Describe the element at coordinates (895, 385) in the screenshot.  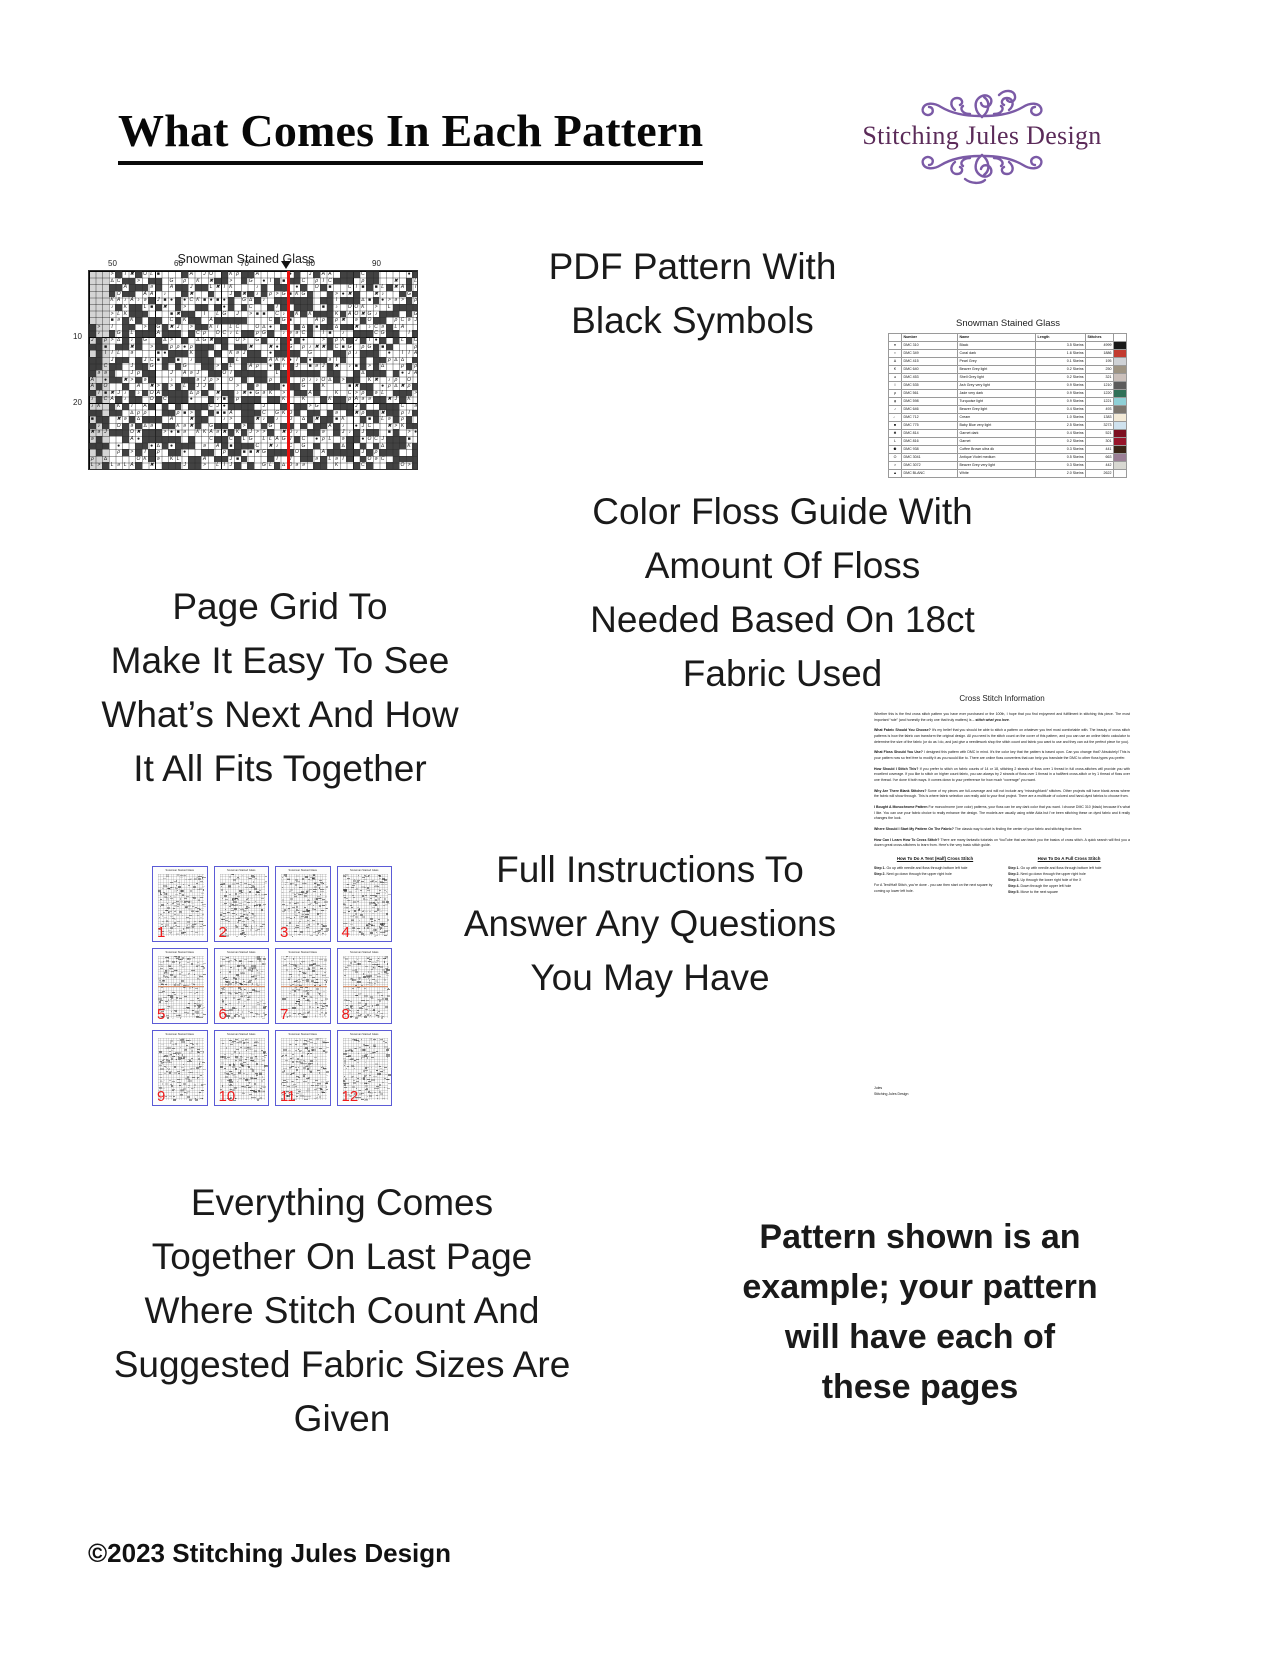
I see `cell-symbol: I` at that location.